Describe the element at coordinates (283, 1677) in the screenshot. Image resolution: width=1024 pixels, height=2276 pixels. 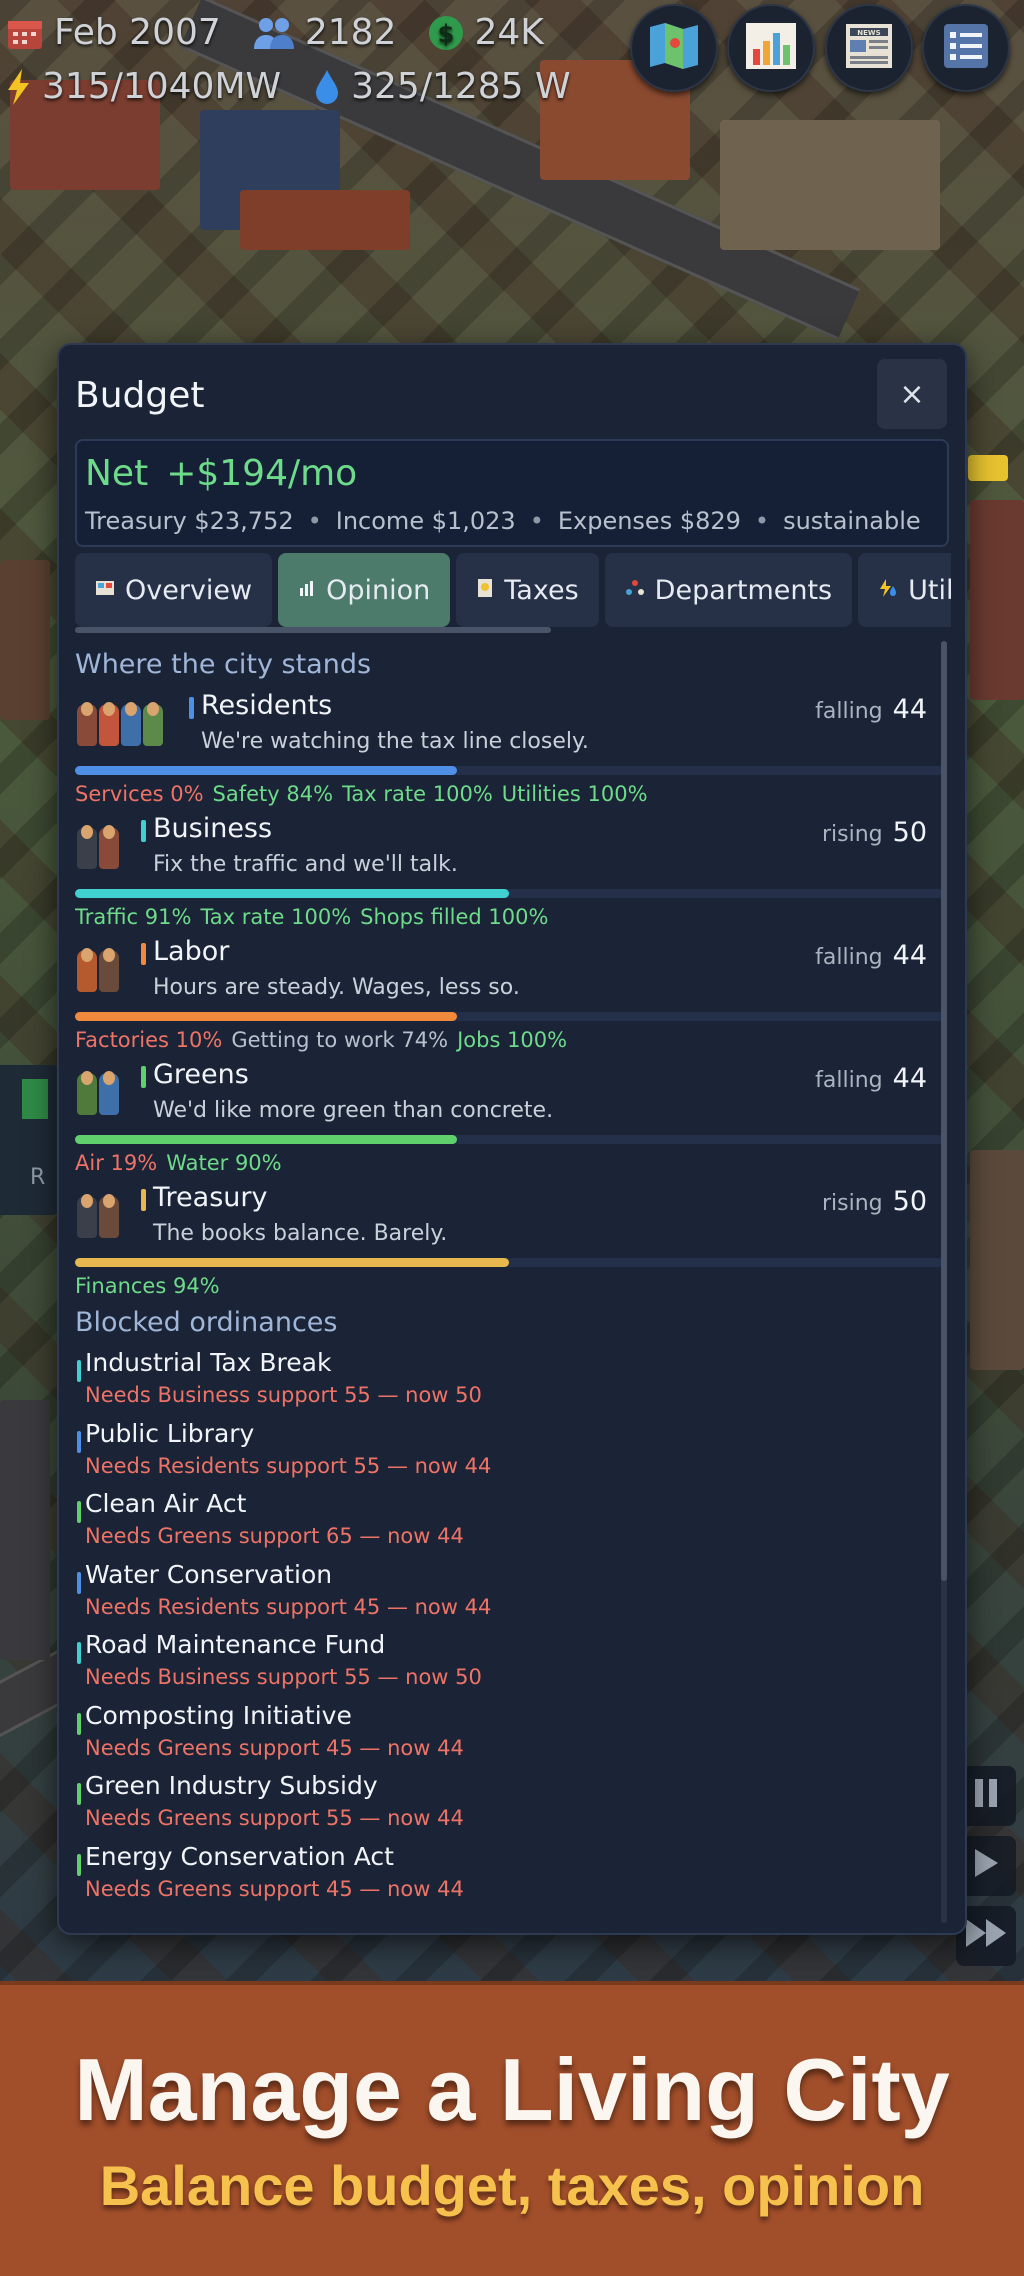
I see `ordinance-requirement: Needs Business support 55 — now 50` at that location.